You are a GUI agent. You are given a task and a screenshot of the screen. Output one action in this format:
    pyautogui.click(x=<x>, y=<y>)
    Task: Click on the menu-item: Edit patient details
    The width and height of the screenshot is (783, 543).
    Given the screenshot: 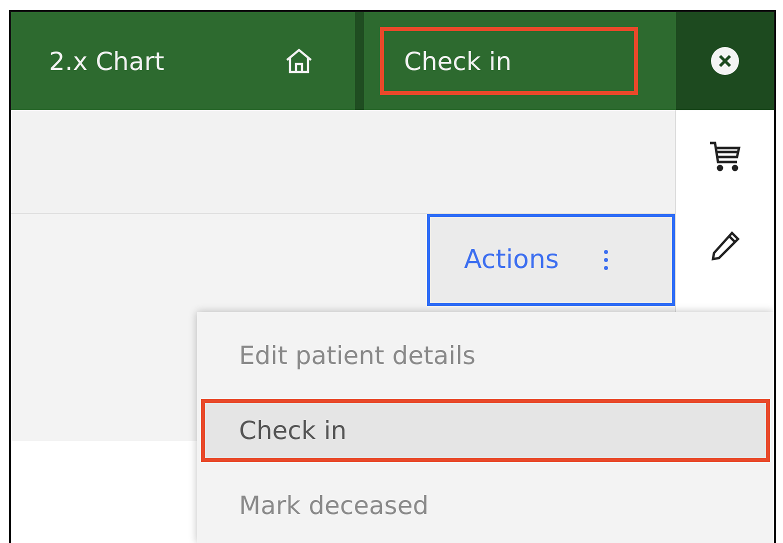 What is the action you would take?
    pyautogui.click(x=485, y=355)
    